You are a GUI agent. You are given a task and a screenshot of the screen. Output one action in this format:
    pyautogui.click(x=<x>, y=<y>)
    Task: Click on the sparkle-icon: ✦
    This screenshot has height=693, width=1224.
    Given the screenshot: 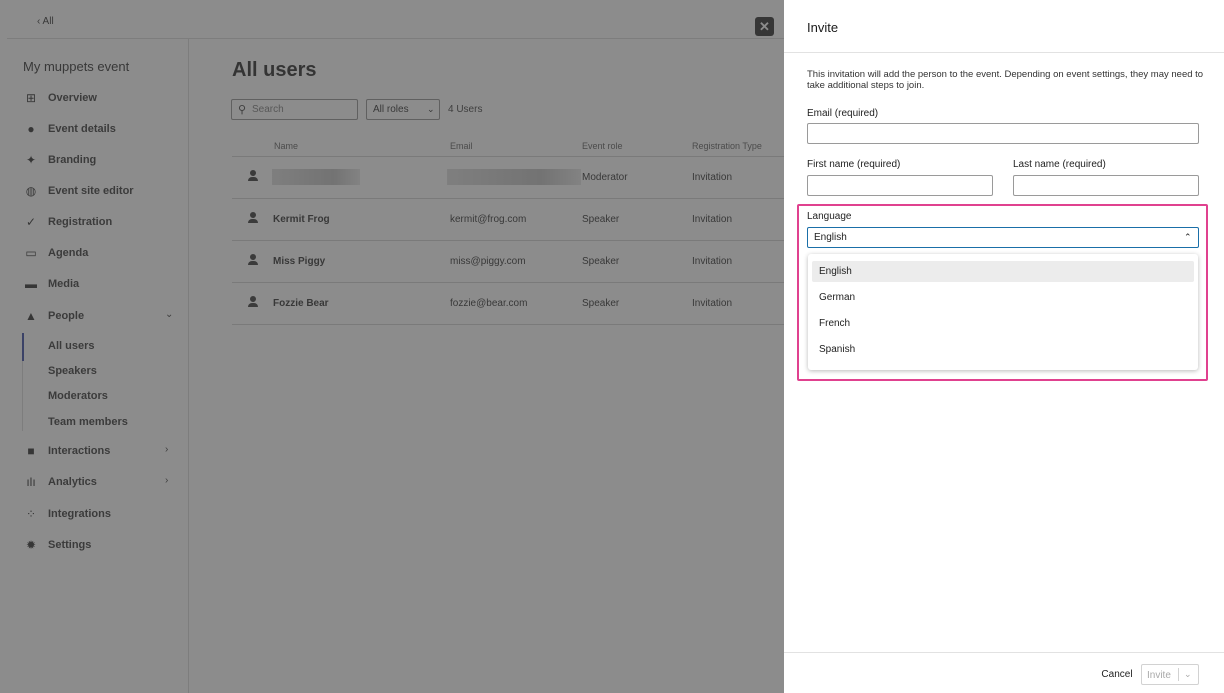 What is the action you would take?
    pyautogui.click(x=31, y=160)
    